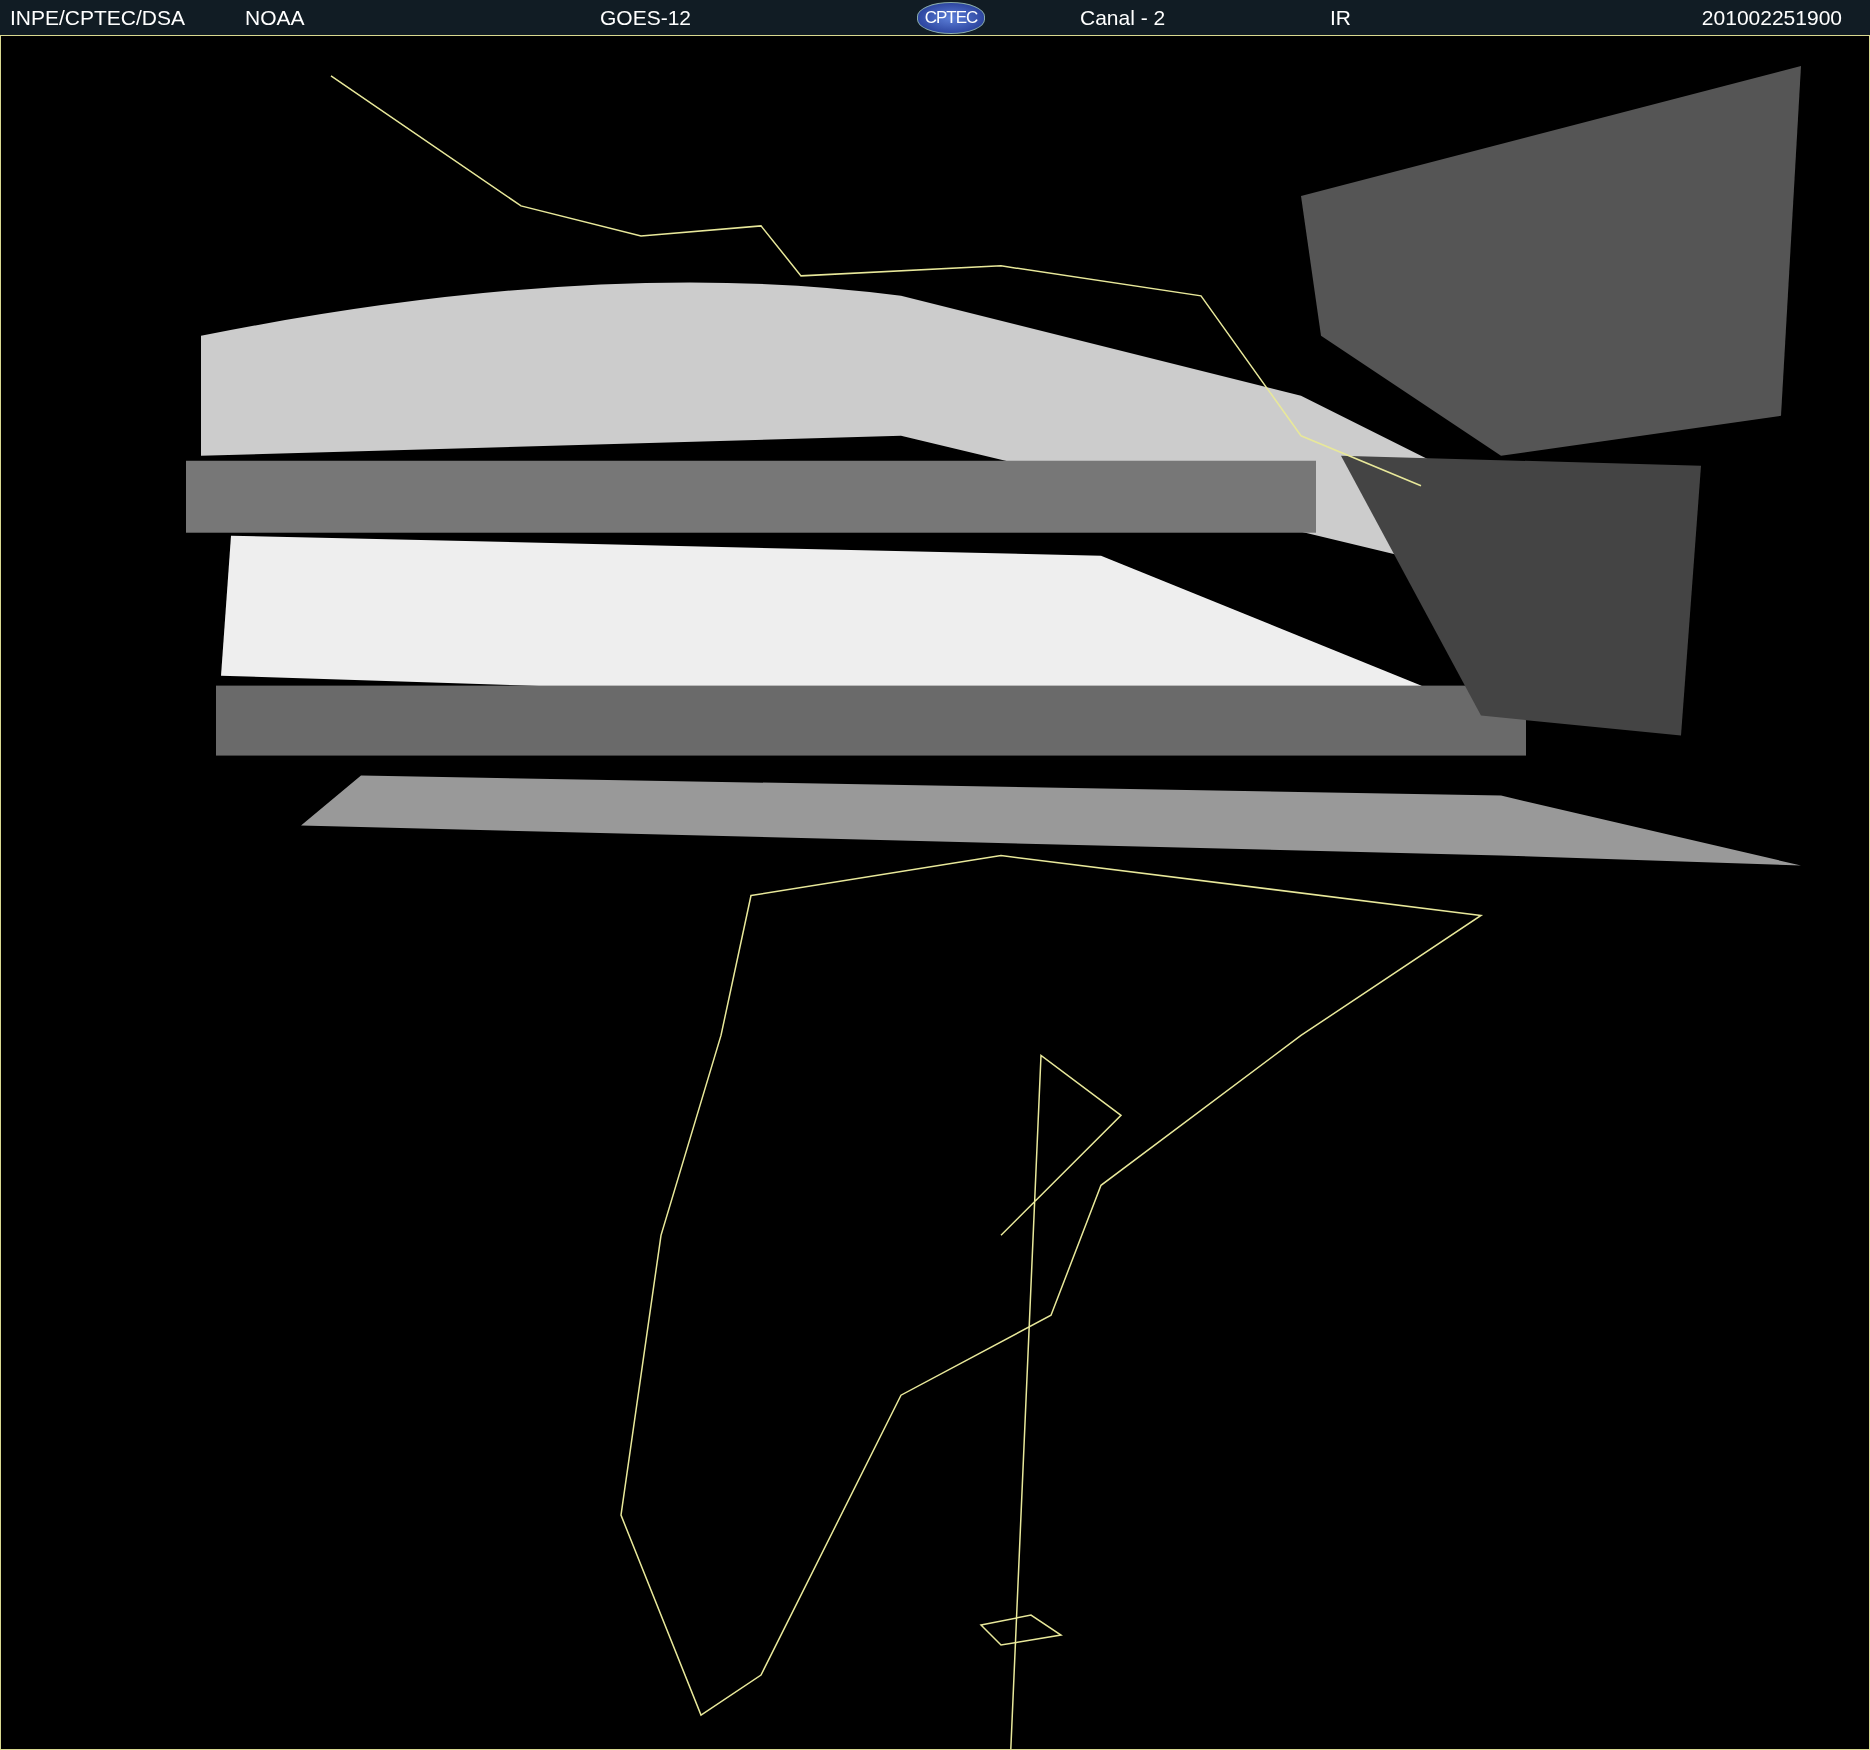  What do you see at coordinates (275, 17) in the screenshot?
I see `agency-label: NOAA` at bounding box center [275, 17].